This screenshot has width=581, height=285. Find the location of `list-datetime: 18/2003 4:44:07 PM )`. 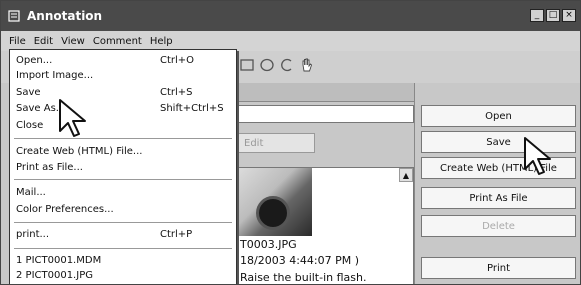

list-datetime: 18/2003 4:44:07 PM ) is located at coordinates (300, 260).